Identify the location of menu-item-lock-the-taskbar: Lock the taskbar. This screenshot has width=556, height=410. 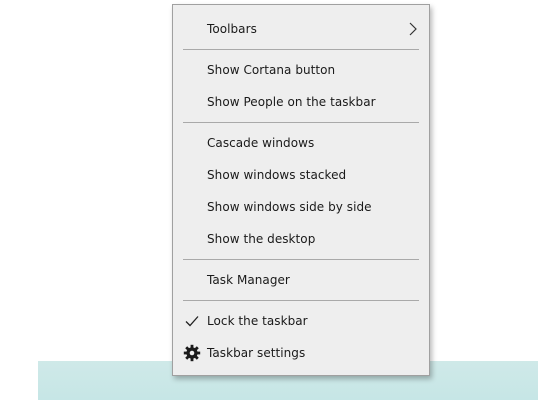
(301, 321).